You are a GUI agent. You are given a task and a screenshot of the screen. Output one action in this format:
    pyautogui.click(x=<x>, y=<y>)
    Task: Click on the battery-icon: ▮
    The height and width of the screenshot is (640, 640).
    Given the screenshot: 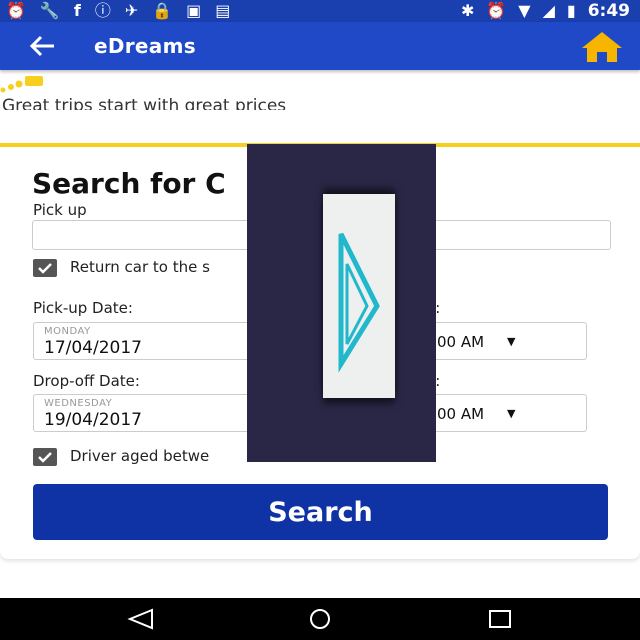 What is the action you would take?
    pyautogui.click(x=571, y=10)
    